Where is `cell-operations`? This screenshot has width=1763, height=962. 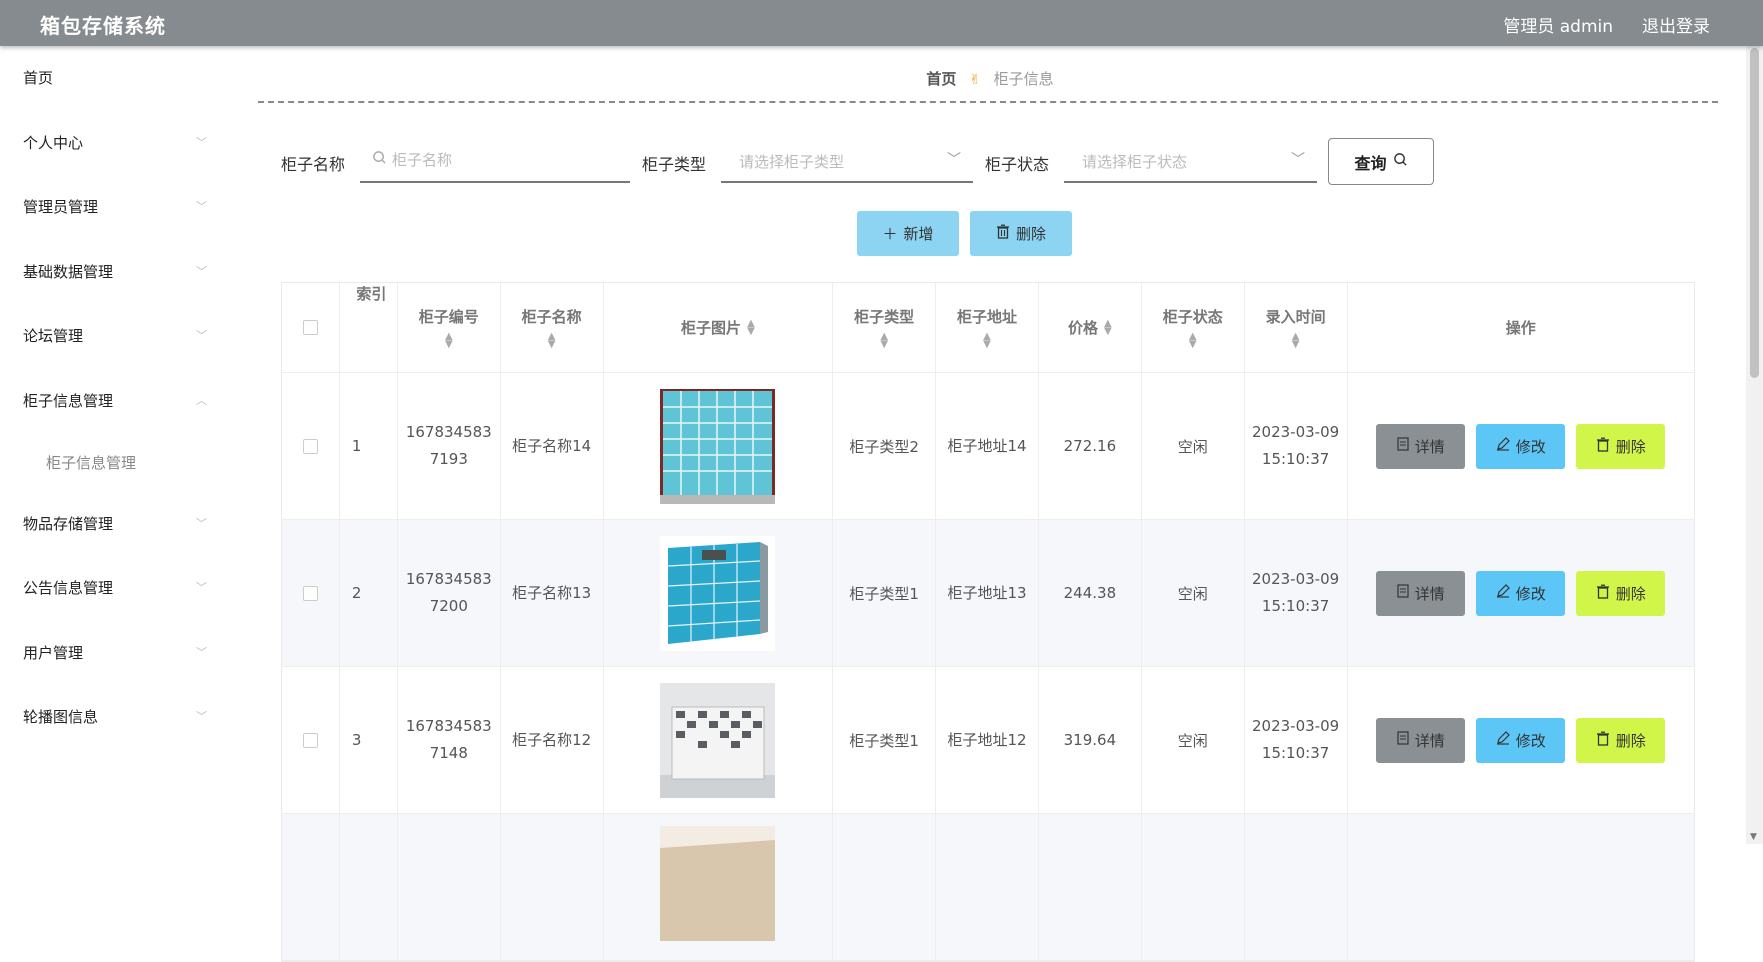
cell-operations is located at coordinates (1521, 887).